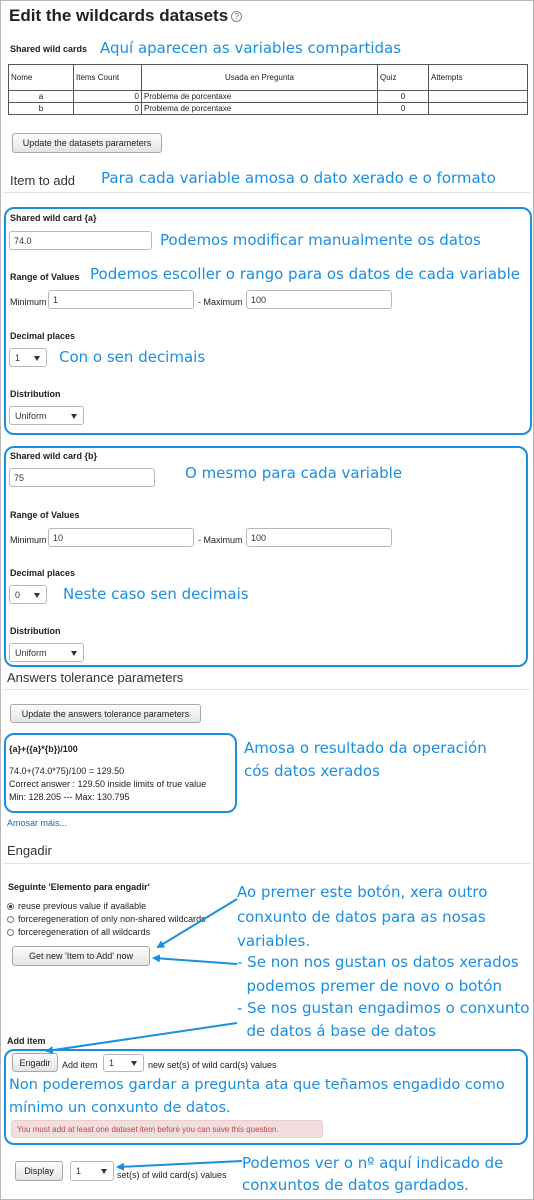 The width and height of the screenshot is (534, 1200). Describe the element at coordinates (95, 677) in the screenshot. I see `tolerance-heading: Answers tolerance parameters` at that location.